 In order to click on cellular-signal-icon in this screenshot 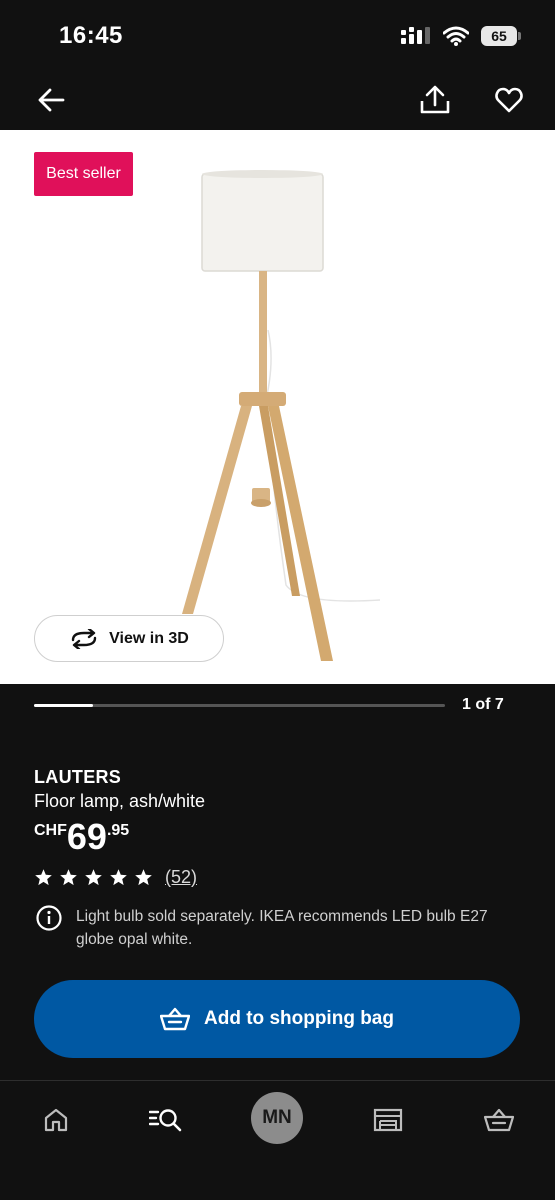, I will do `click(415, 35)`.